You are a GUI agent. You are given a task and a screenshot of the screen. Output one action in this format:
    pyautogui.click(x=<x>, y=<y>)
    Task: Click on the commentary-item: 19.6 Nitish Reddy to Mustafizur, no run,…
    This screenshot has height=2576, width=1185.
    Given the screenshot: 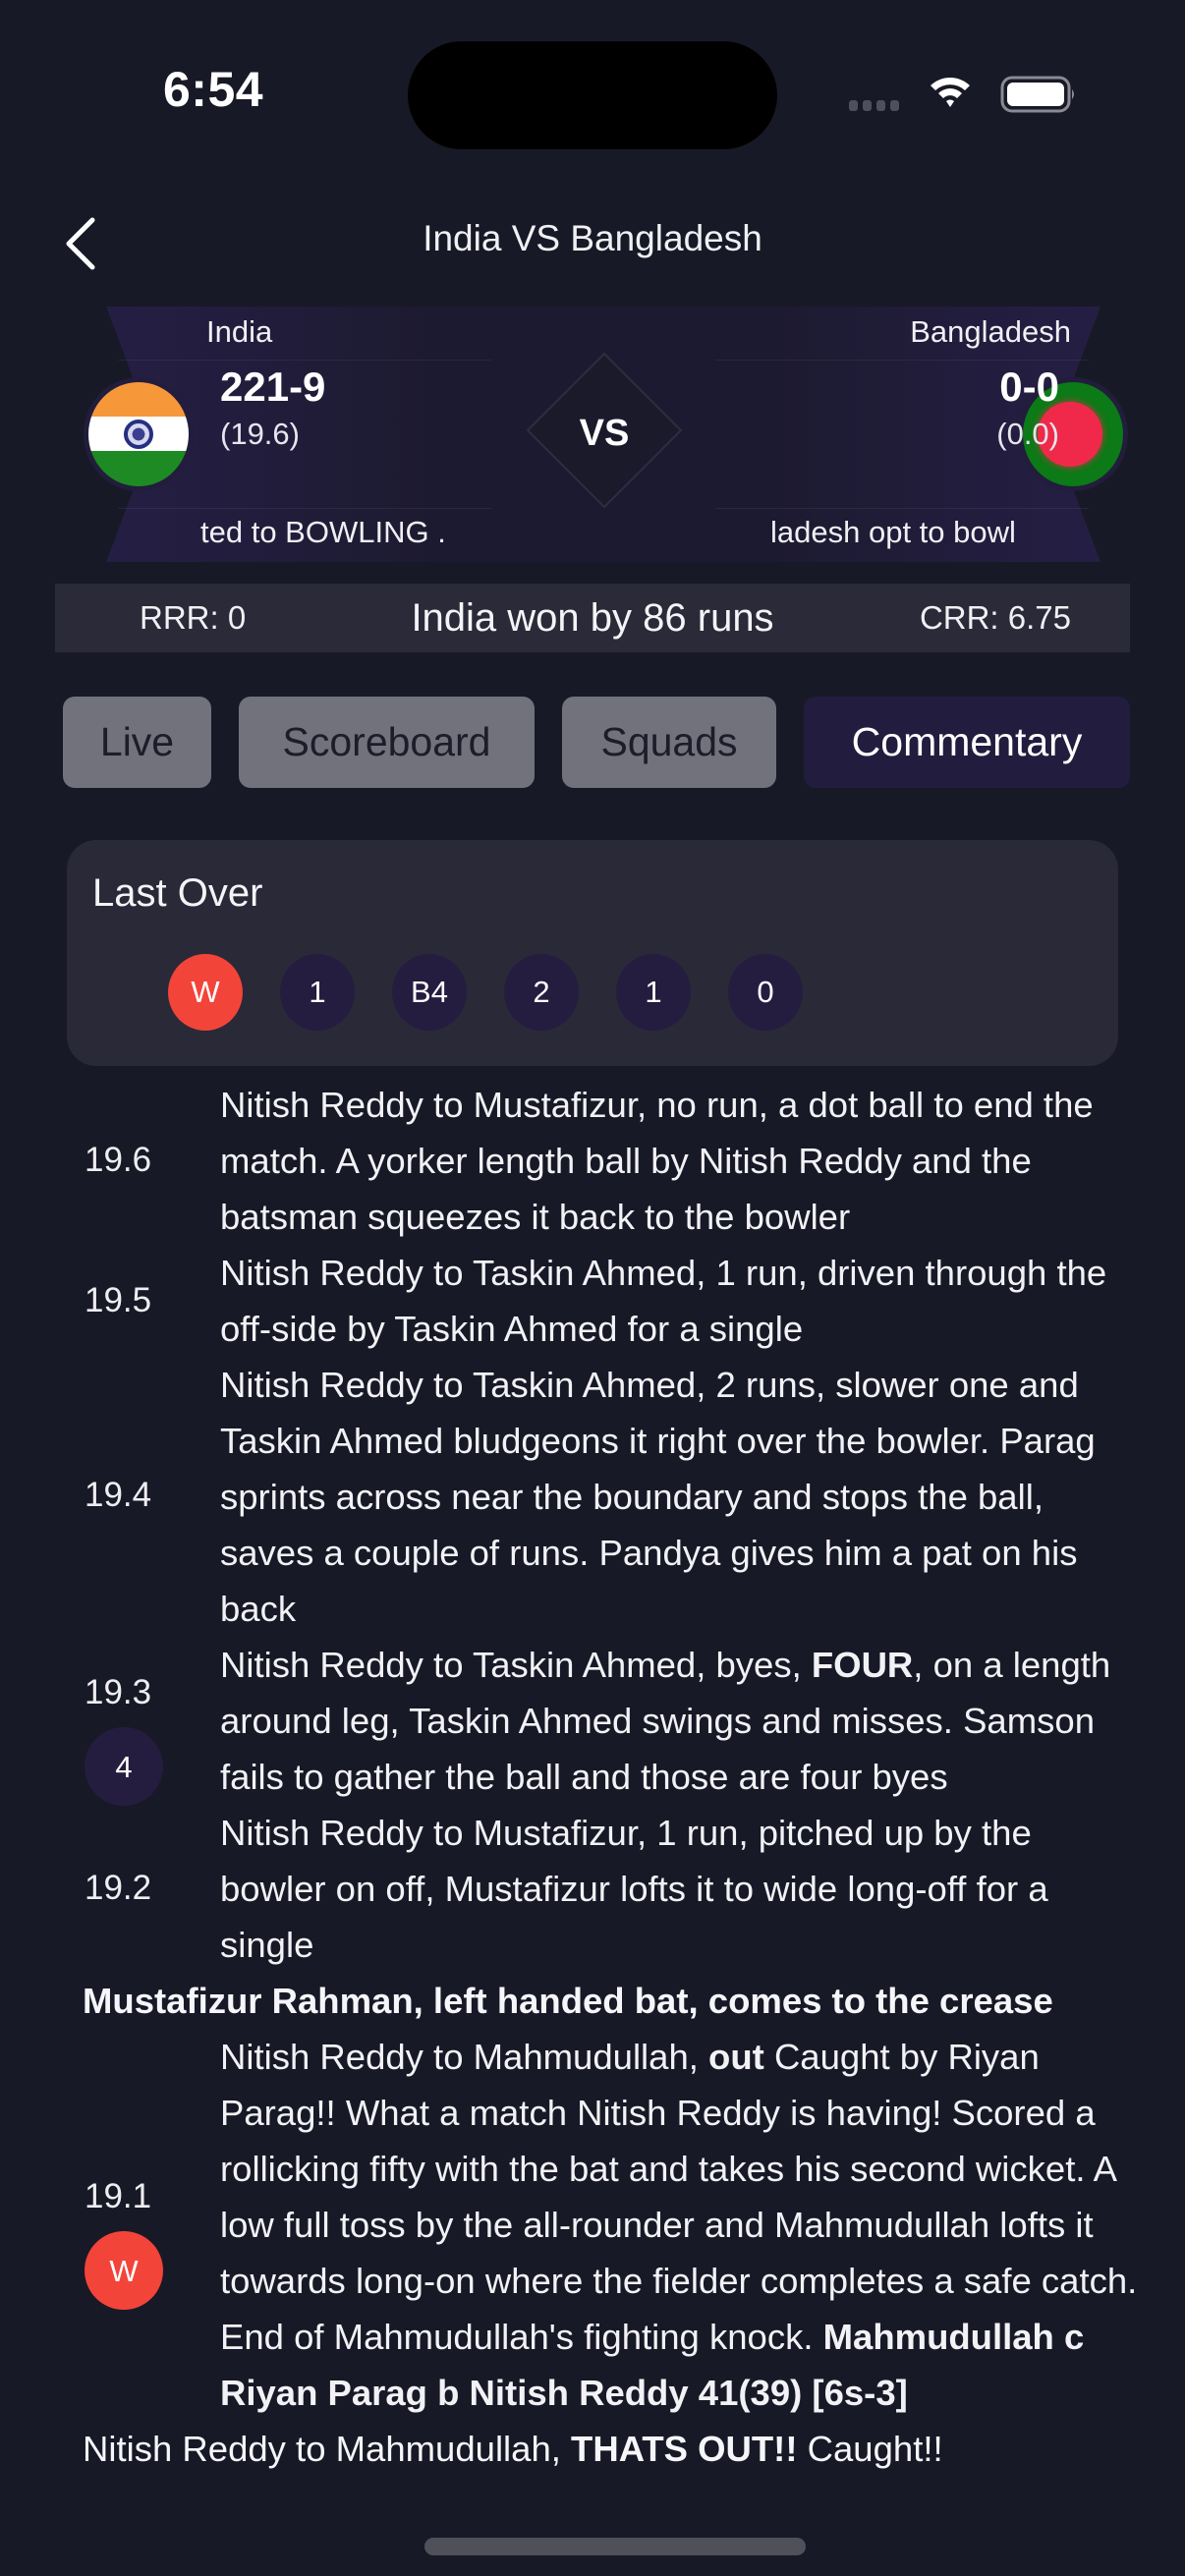 What is the action you would take?
    pyautogui.click(x=592, y=1161)
    